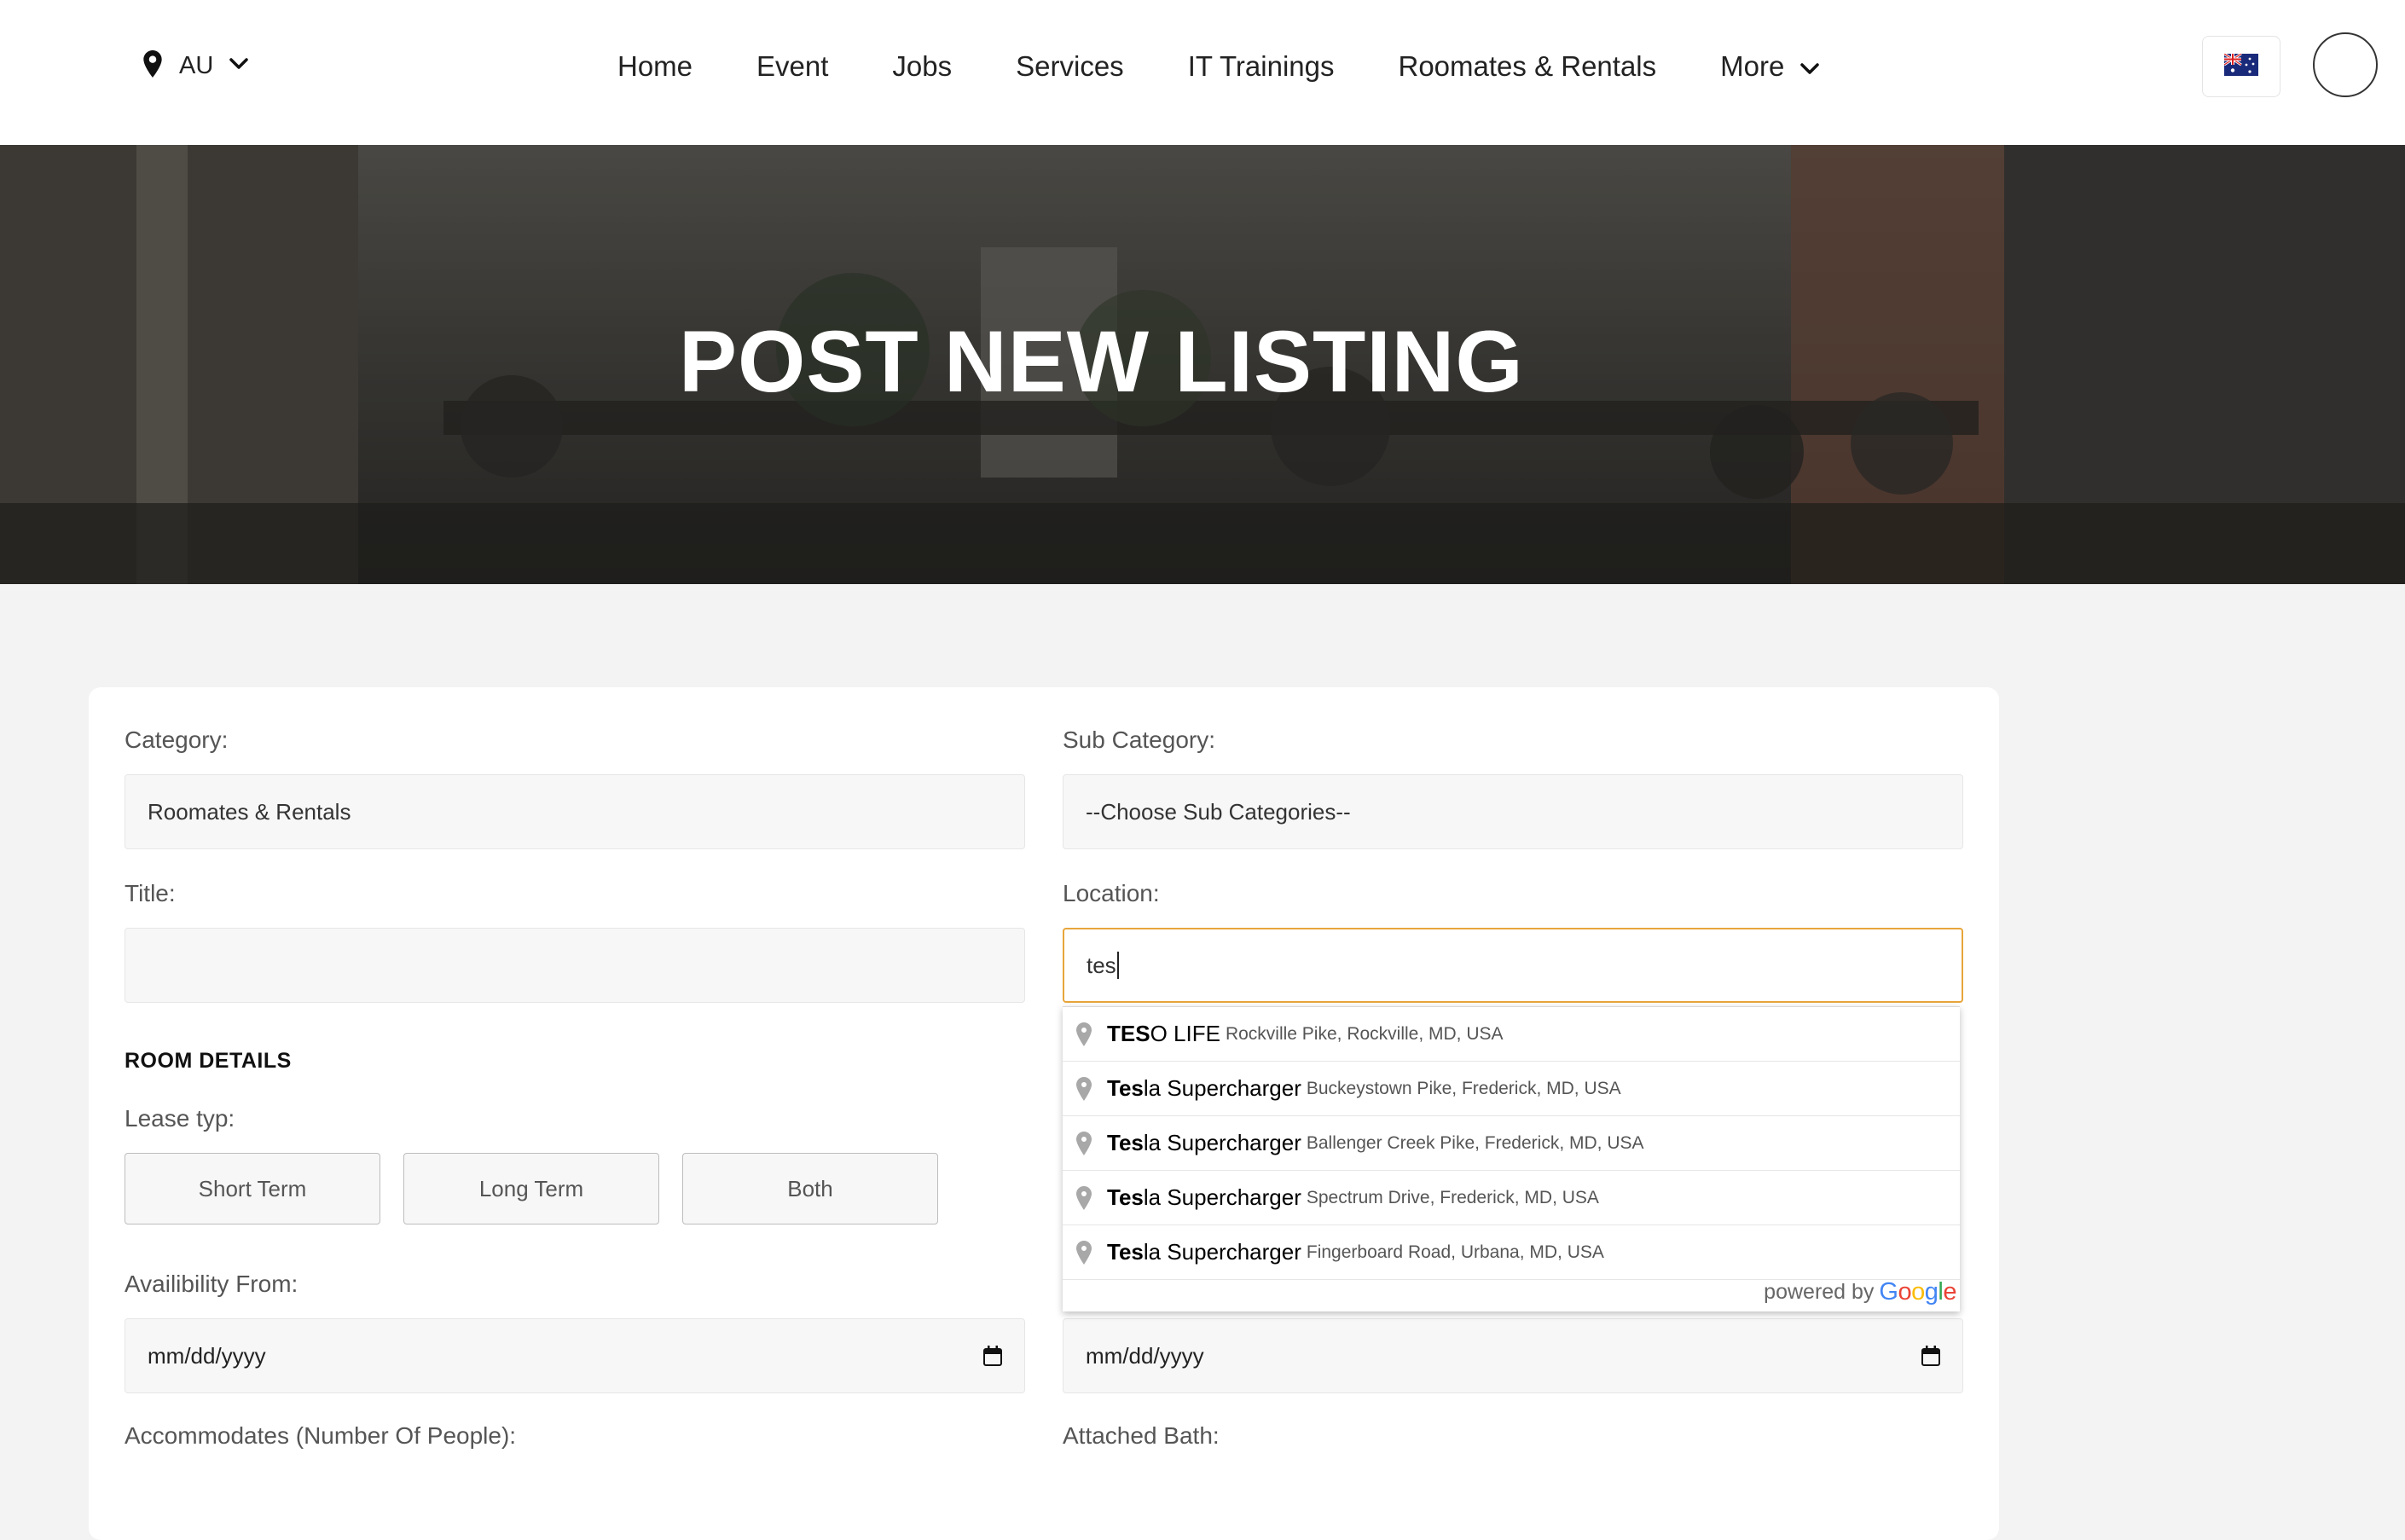 The width and height of the screenshot is (2405, 1540). Describe the element at coordinates (208, 1061) in the screenshot. I see `room-details-heading: ROOM DETAILS` at that location.